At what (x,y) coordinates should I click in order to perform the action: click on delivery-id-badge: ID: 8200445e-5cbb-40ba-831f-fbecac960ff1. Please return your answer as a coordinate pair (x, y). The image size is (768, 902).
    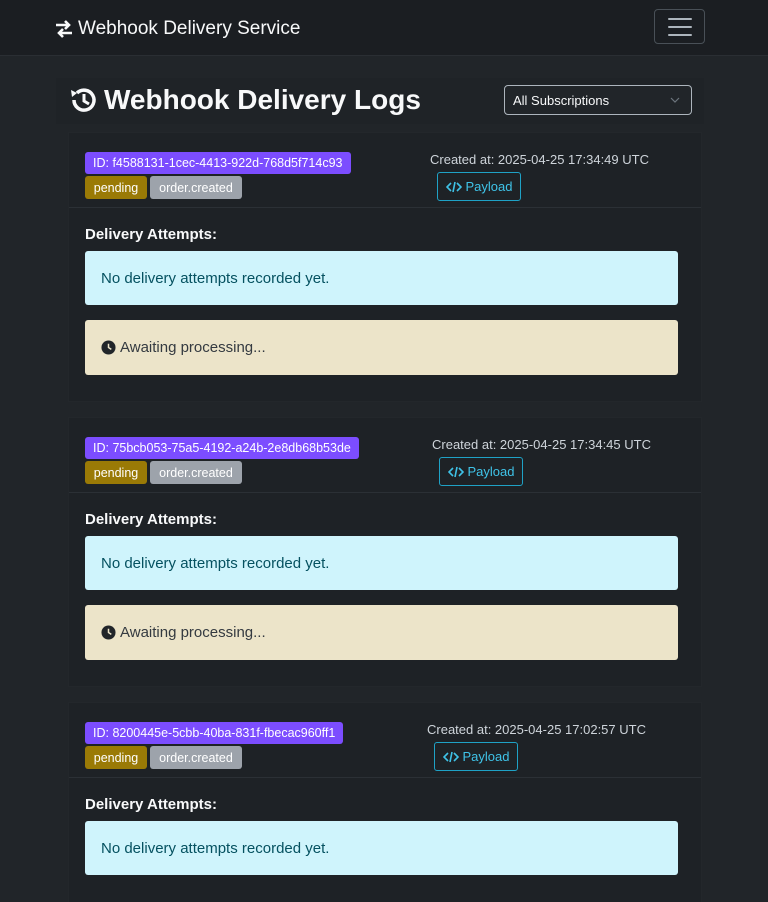
    Looking at the image, I should click on (214, 733).